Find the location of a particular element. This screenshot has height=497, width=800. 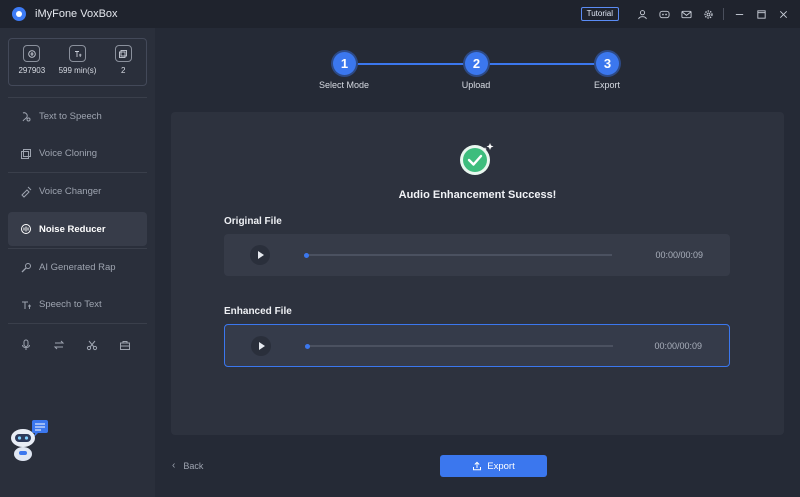

usage-stats: 297903 599 min(s) 2 is located at coordinates (77, 62).